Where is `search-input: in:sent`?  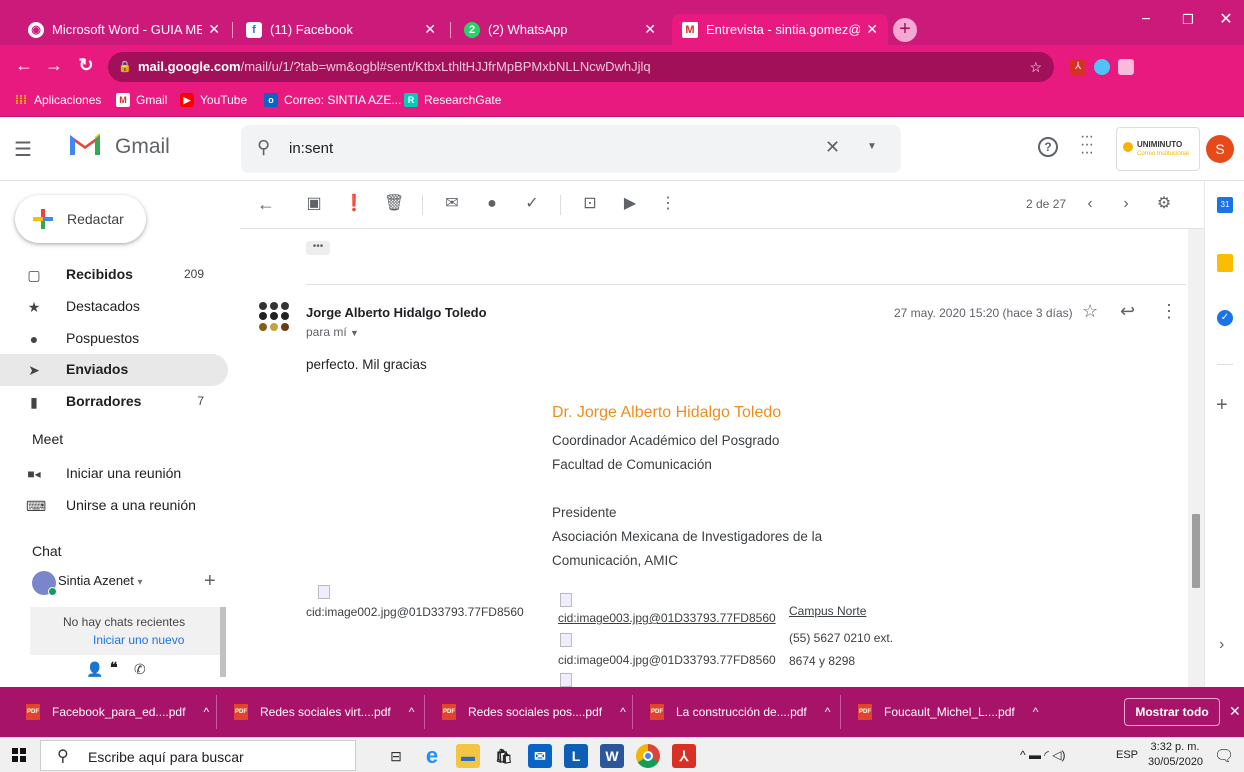
search-input: in:sent is located at coordinates (311, 148).